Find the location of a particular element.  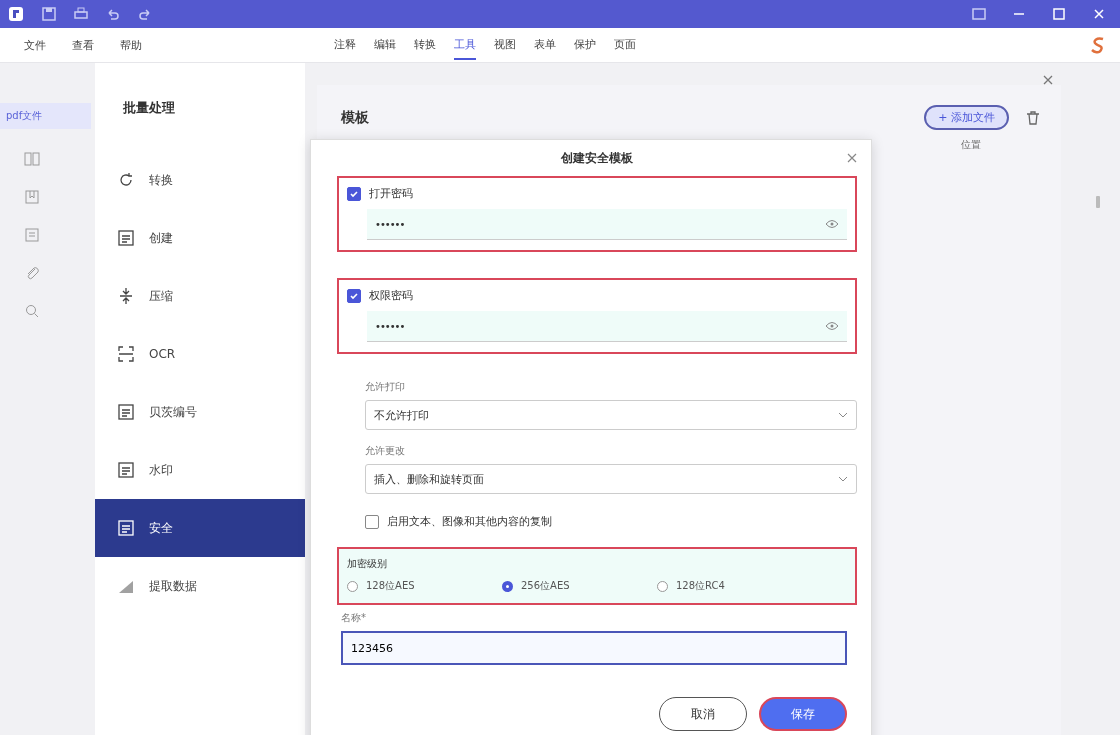

column-header: 位置 is located at coordinates (971, 145).